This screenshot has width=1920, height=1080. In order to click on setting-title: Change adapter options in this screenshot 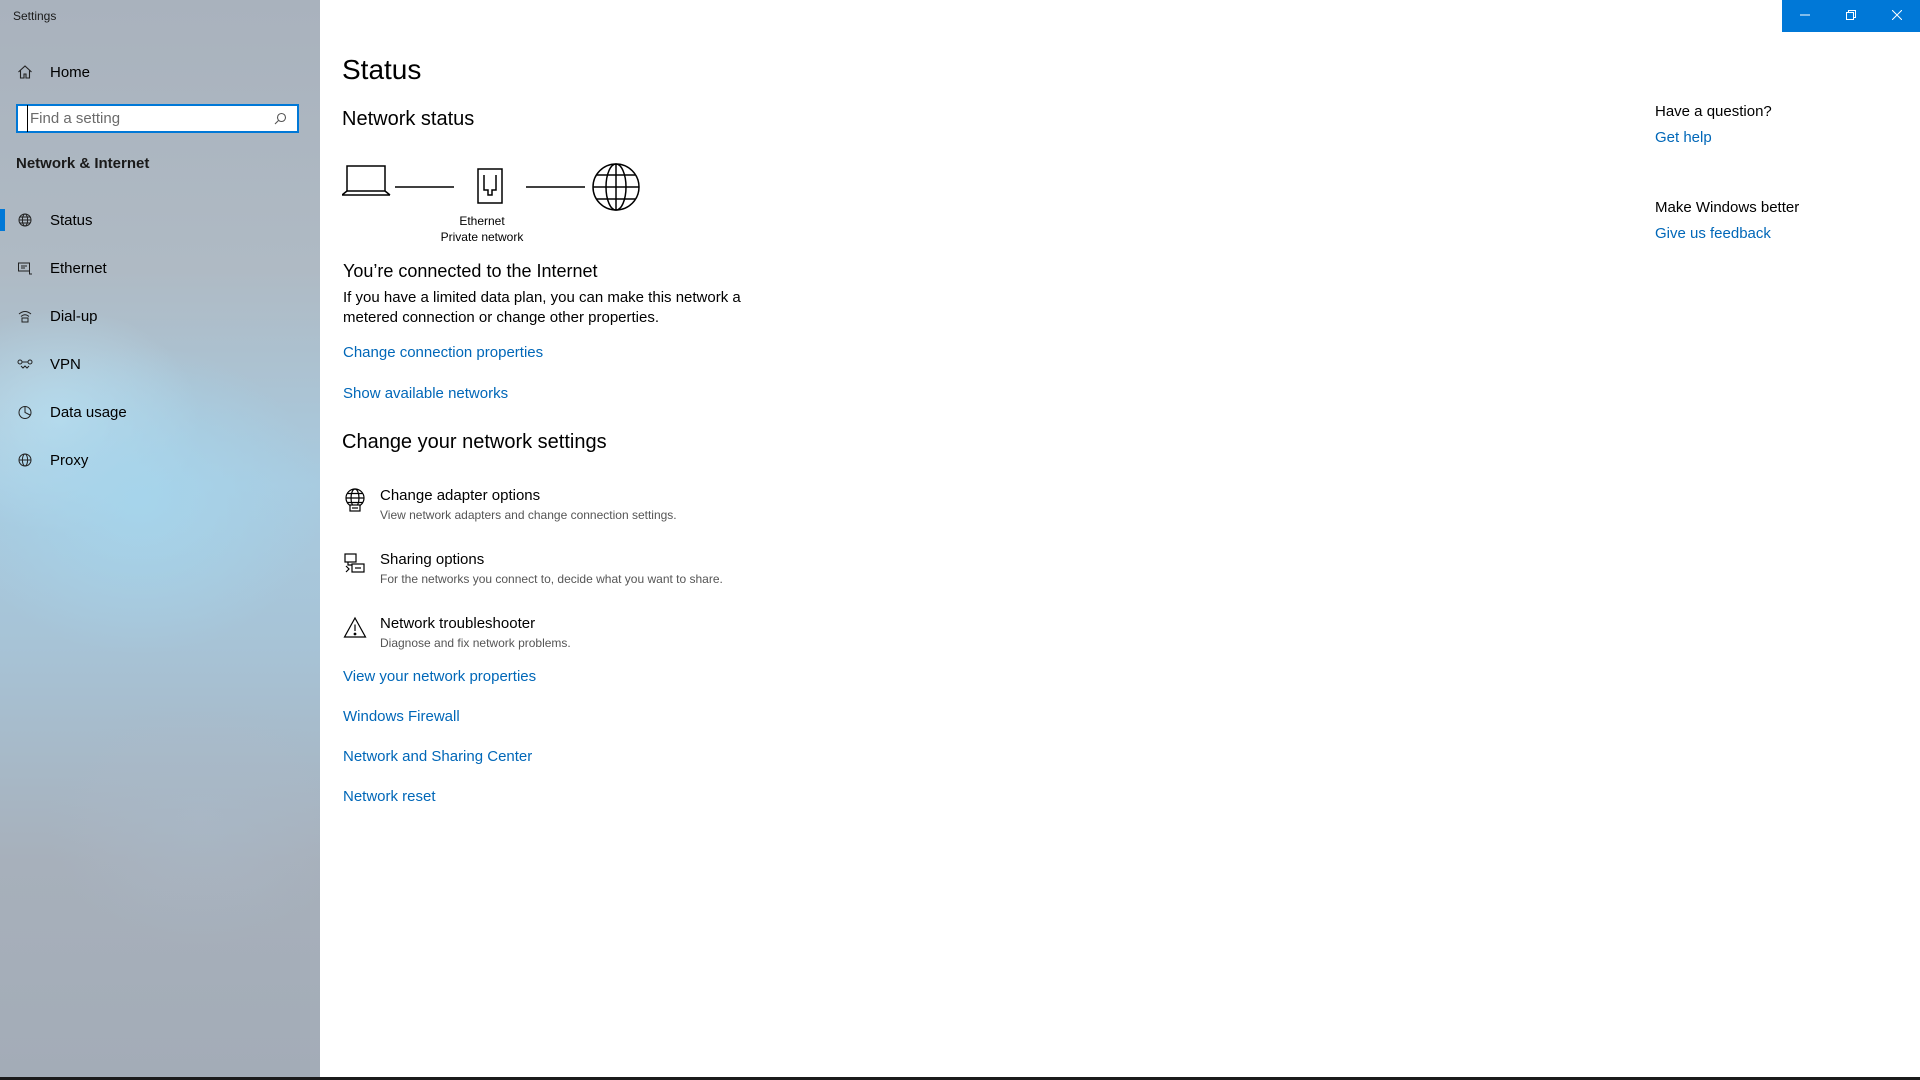, I will do `click(460, 495)`.